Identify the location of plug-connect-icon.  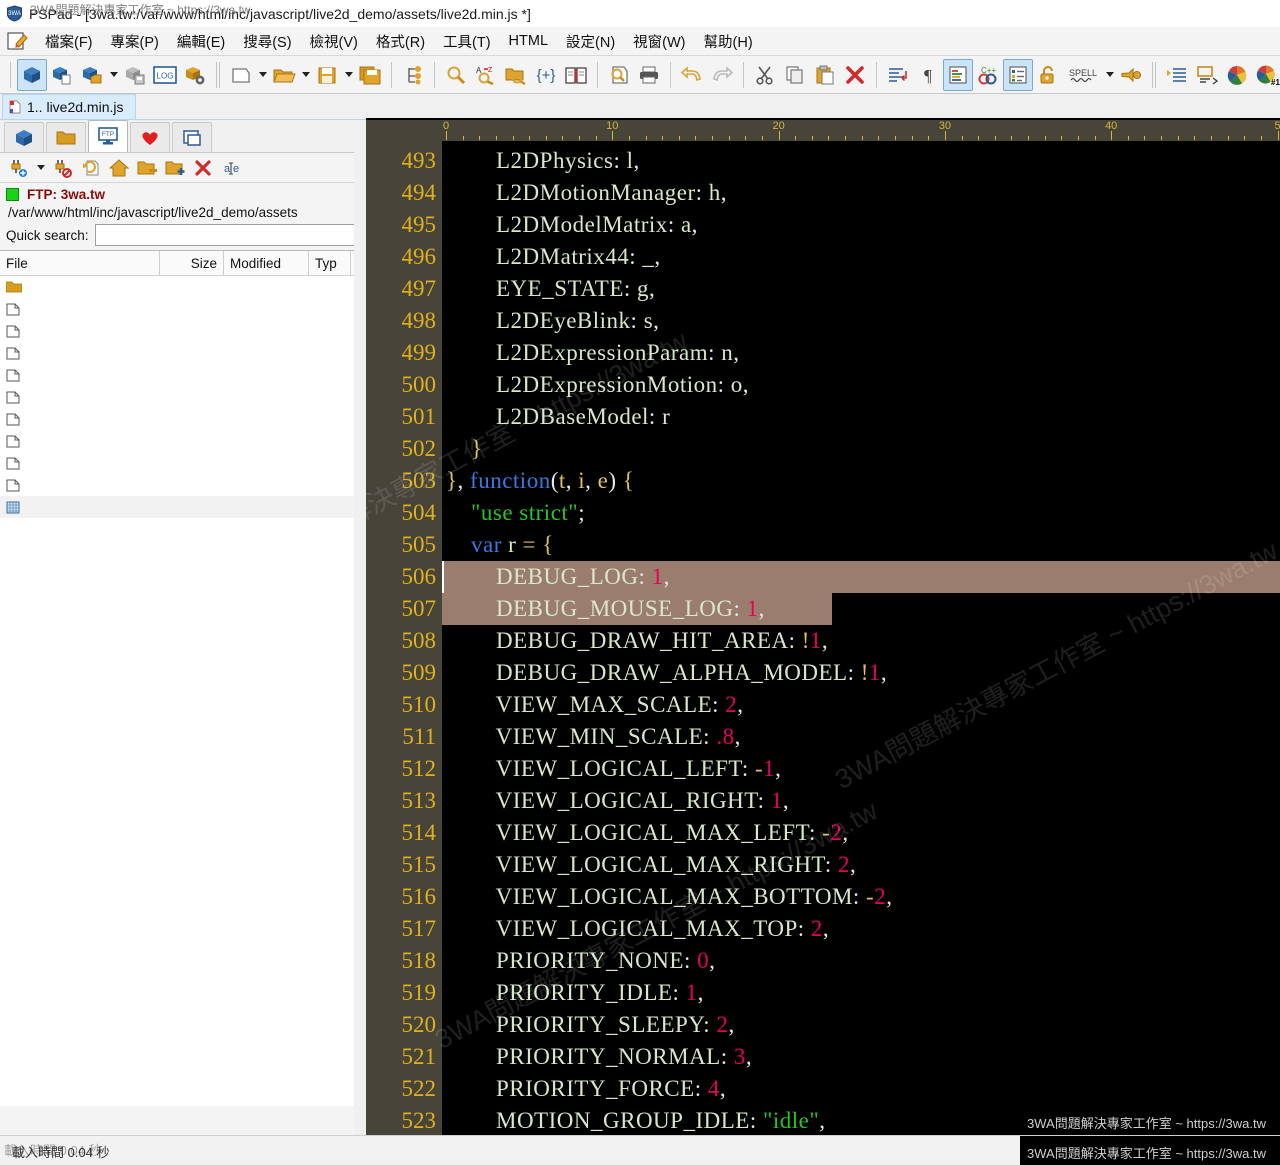
(19, 168).